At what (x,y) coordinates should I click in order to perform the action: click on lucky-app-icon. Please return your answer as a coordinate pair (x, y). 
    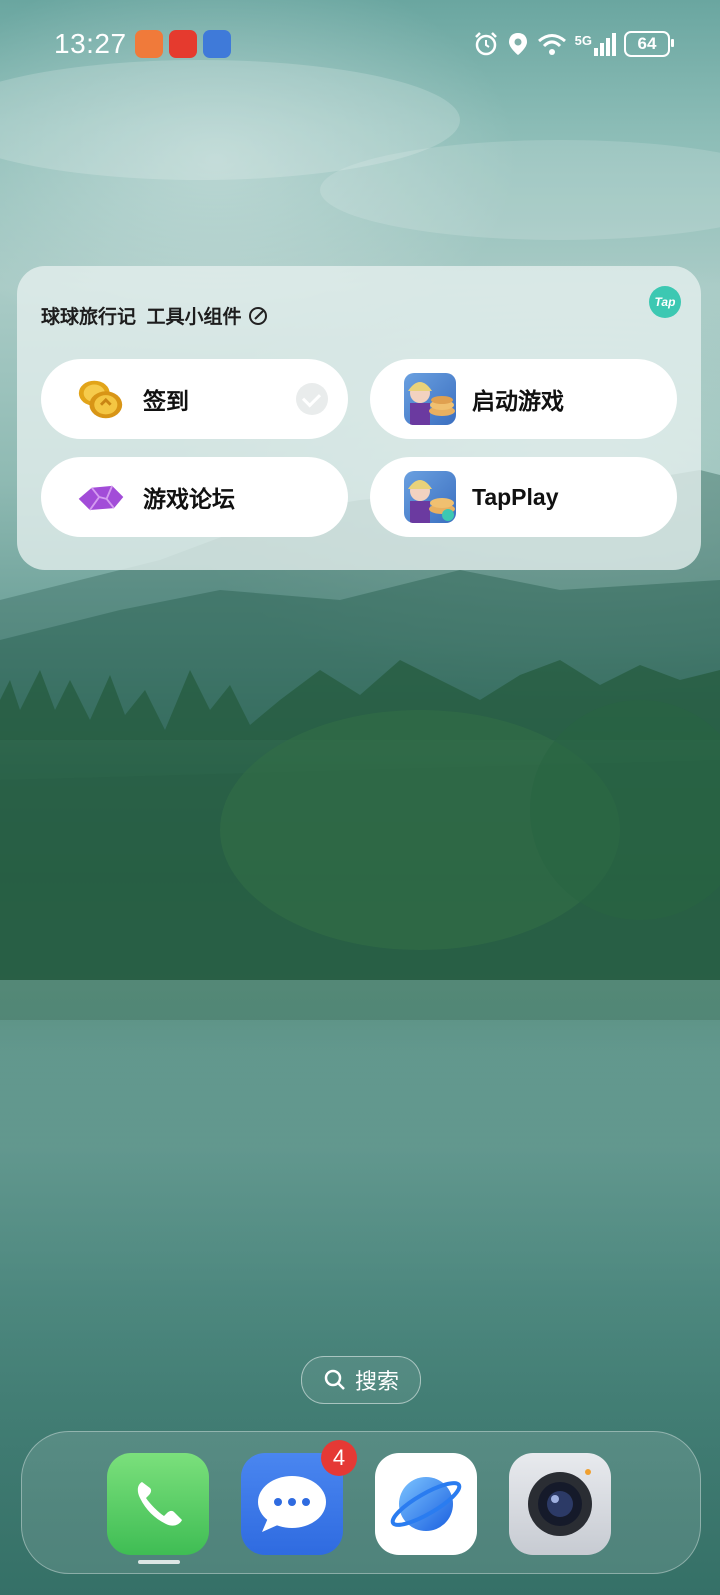
    Looking at the image, I should click on (182, 44).